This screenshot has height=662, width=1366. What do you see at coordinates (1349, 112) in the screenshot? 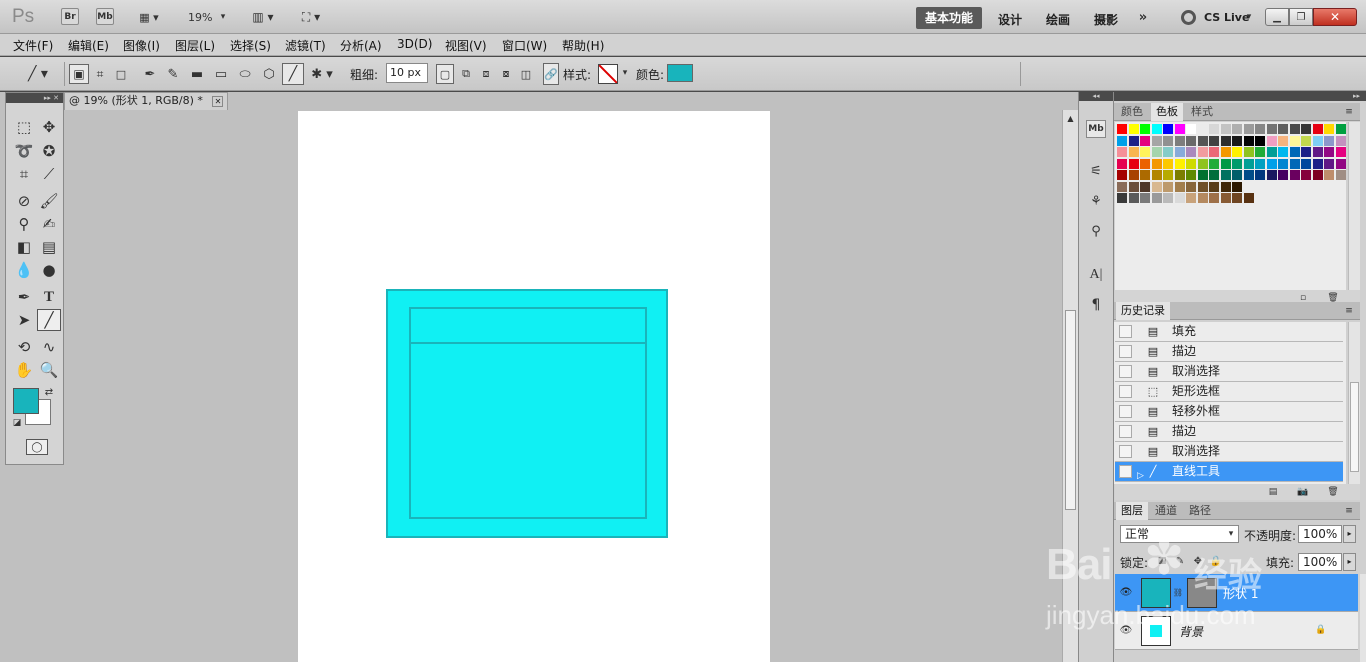
I see `panel-menu-icon: ≡` at bounding box center [1349, 112].